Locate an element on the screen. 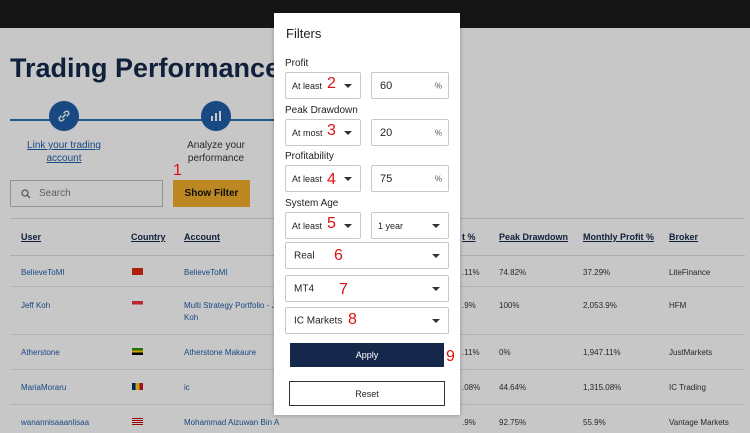 The image size is (750, 433). profitability-label: Profitability is located at coordinates (309, 156).